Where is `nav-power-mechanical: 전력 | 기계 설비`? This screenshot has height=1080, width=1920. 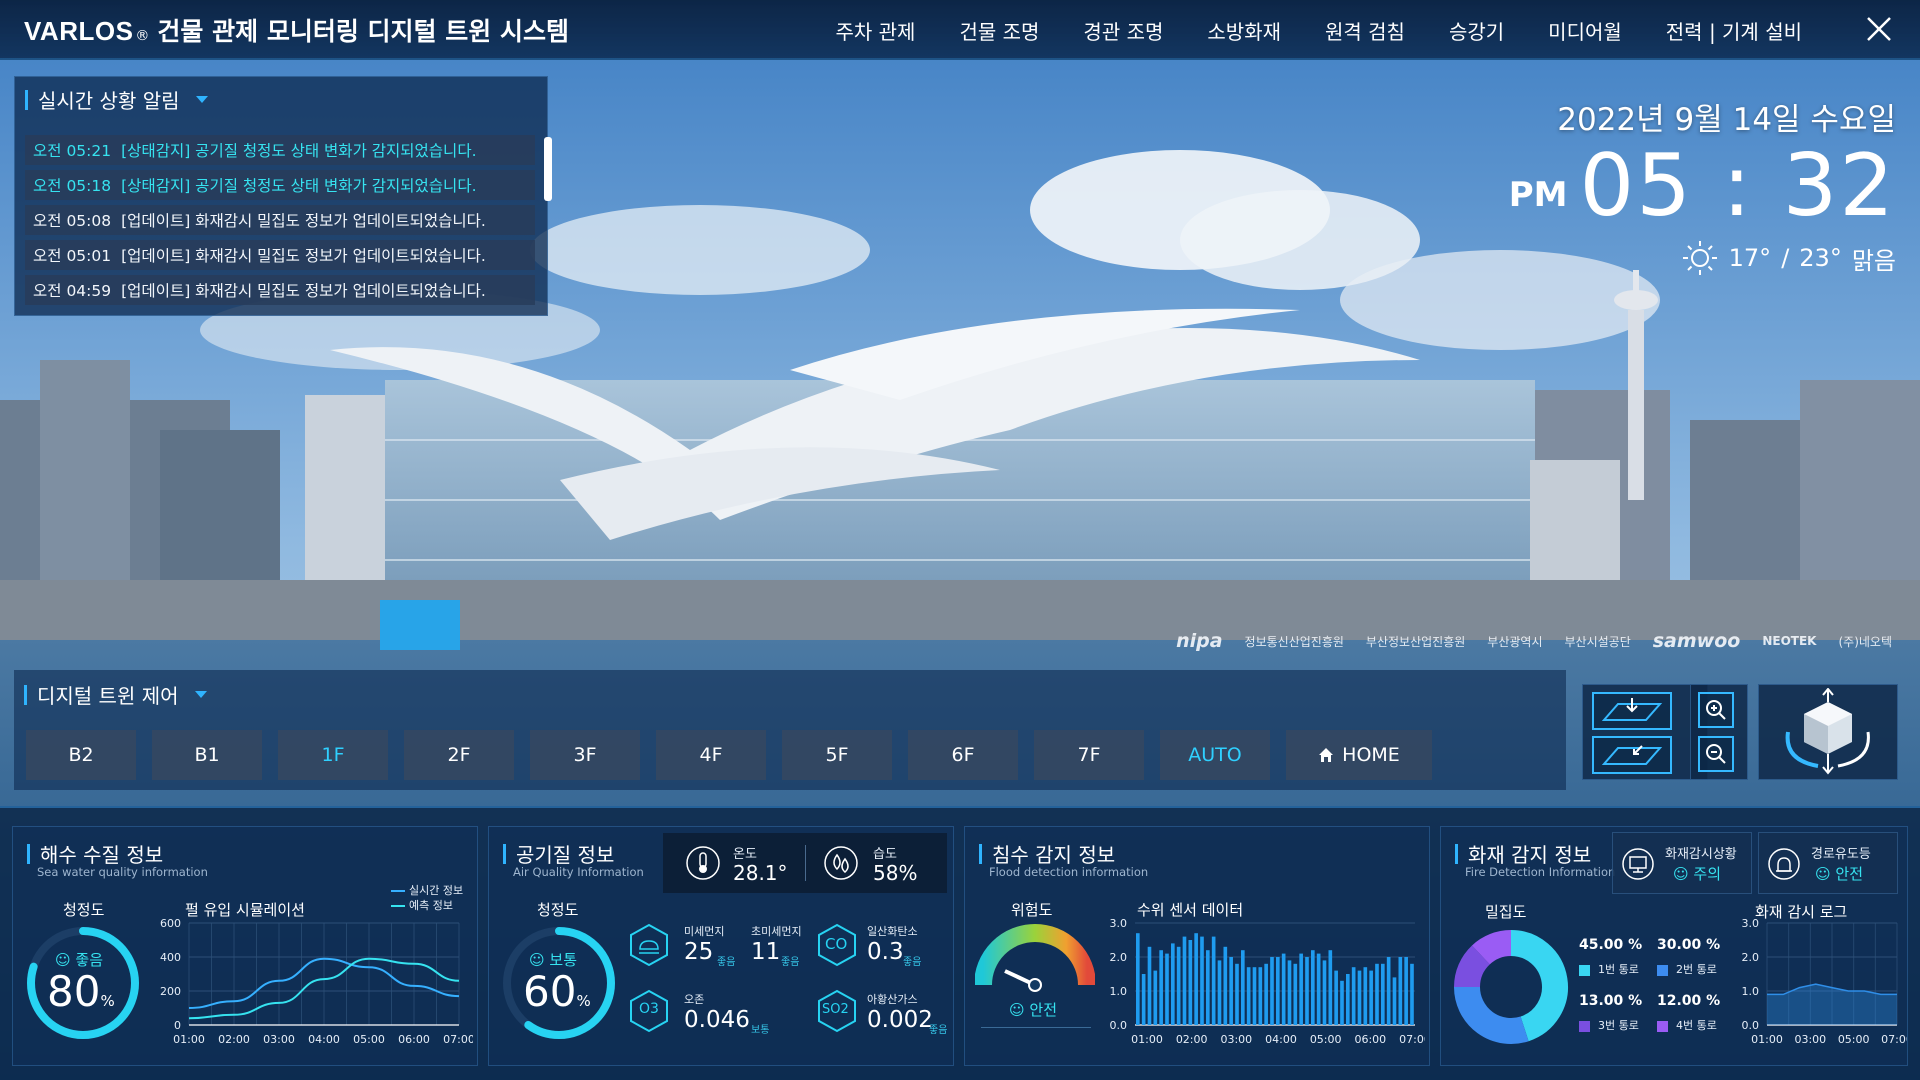 nav-power-mechanical: 전력 | 기계 설비 is located at coordinates (1734, 30).